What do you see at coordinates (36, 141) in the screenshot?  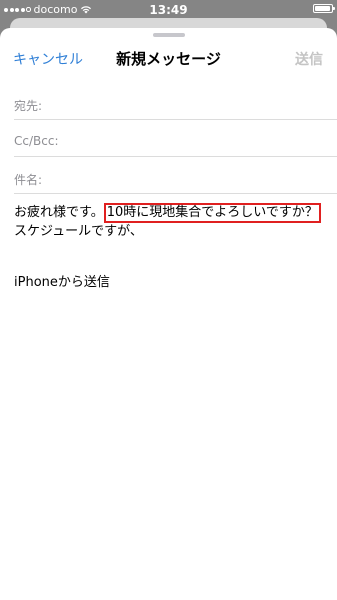 I see `cc-bcc-label: Cc/Bcc:` at bounding box center [36, 141].